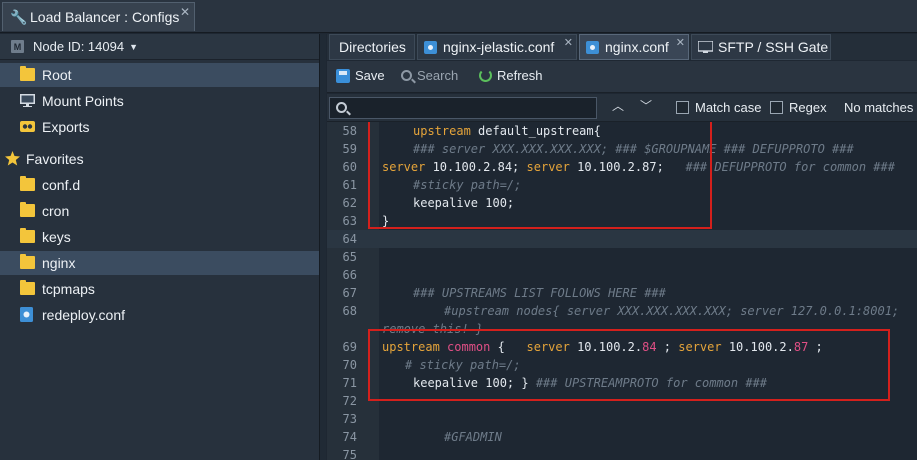 Image resolution: width=917 pixels, height=460 pixels. Describe the element at coordinates (773, 47) in the screenshot. I see `tab-label: SFTP / SSH Gate` at that location.